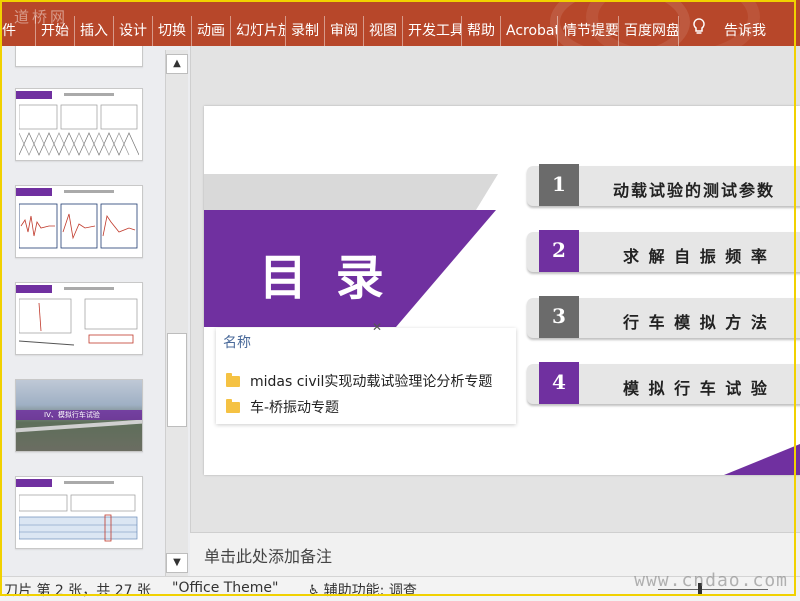  I want to click on toc-number: 4, so click(559, 382).